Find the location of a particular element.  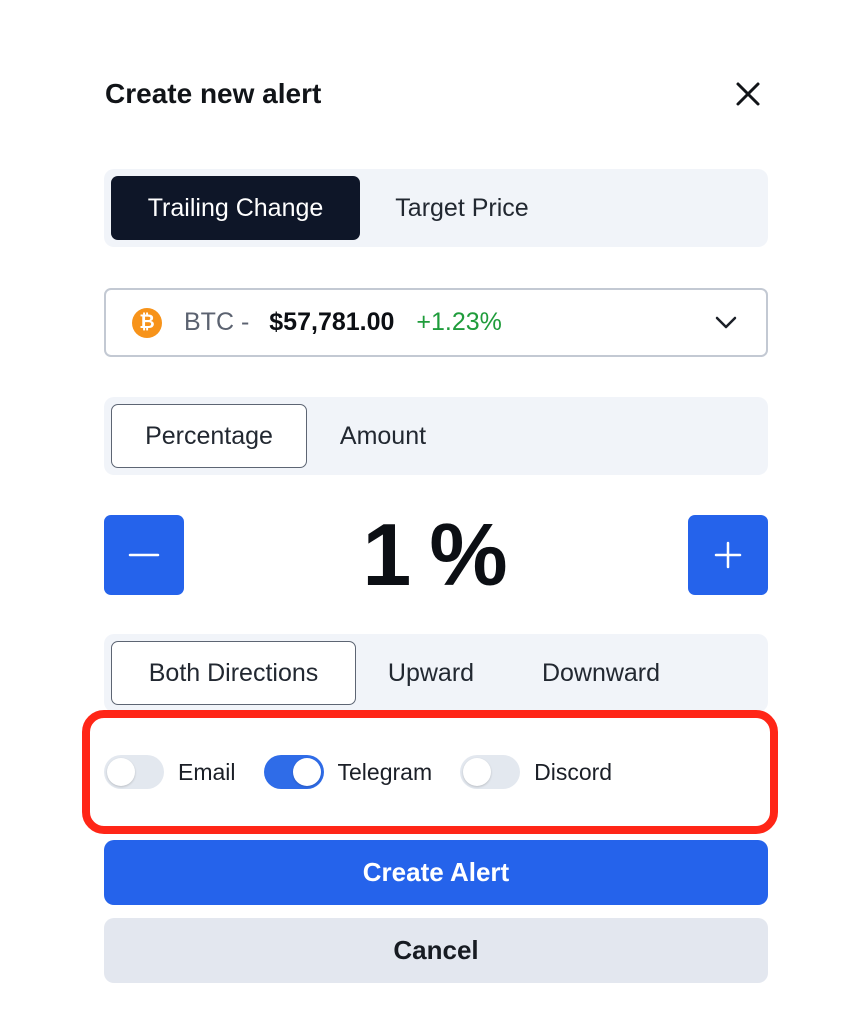

tab-label: Upward is located at coordinates (431, 672).